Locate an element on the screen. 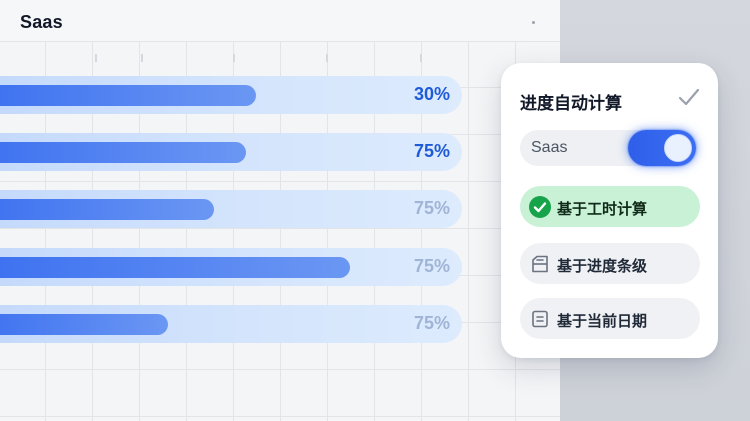 Image resolution: width=750 pixels, height=421 pixels. toggle-knob is located at coordinates (678, 148).